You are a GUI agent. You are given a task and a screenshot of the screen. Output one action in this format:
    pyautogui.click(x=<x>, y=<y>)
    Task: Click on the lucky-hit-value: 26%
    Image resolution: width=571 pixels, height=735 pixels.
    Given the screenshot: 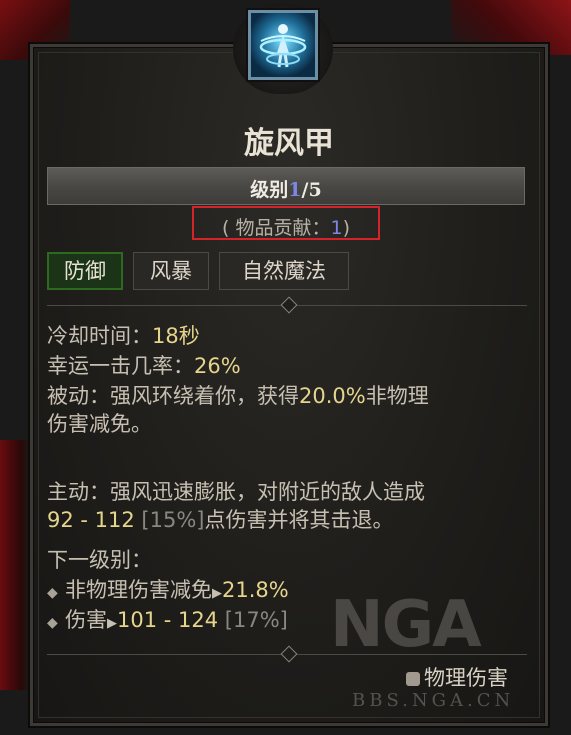 What is the action you would take?
    pyautogui.click(x=217, y=366)
    